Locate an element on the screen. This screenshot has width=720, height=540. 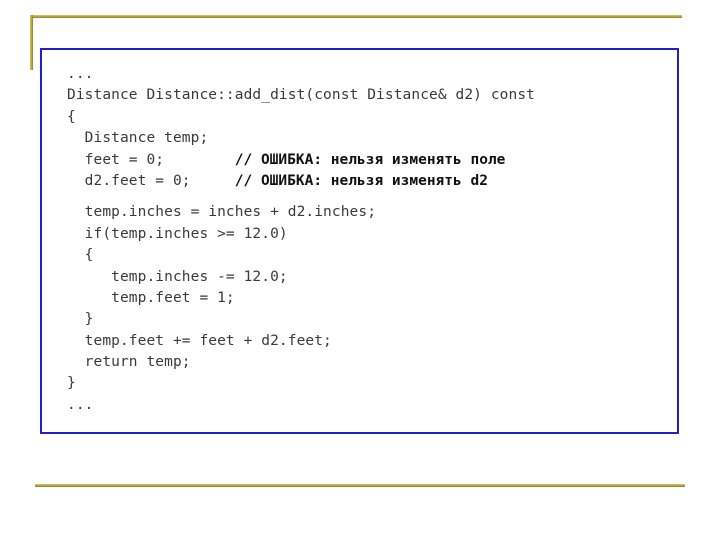
gold-top-rule is located at coordinates (356, 16).